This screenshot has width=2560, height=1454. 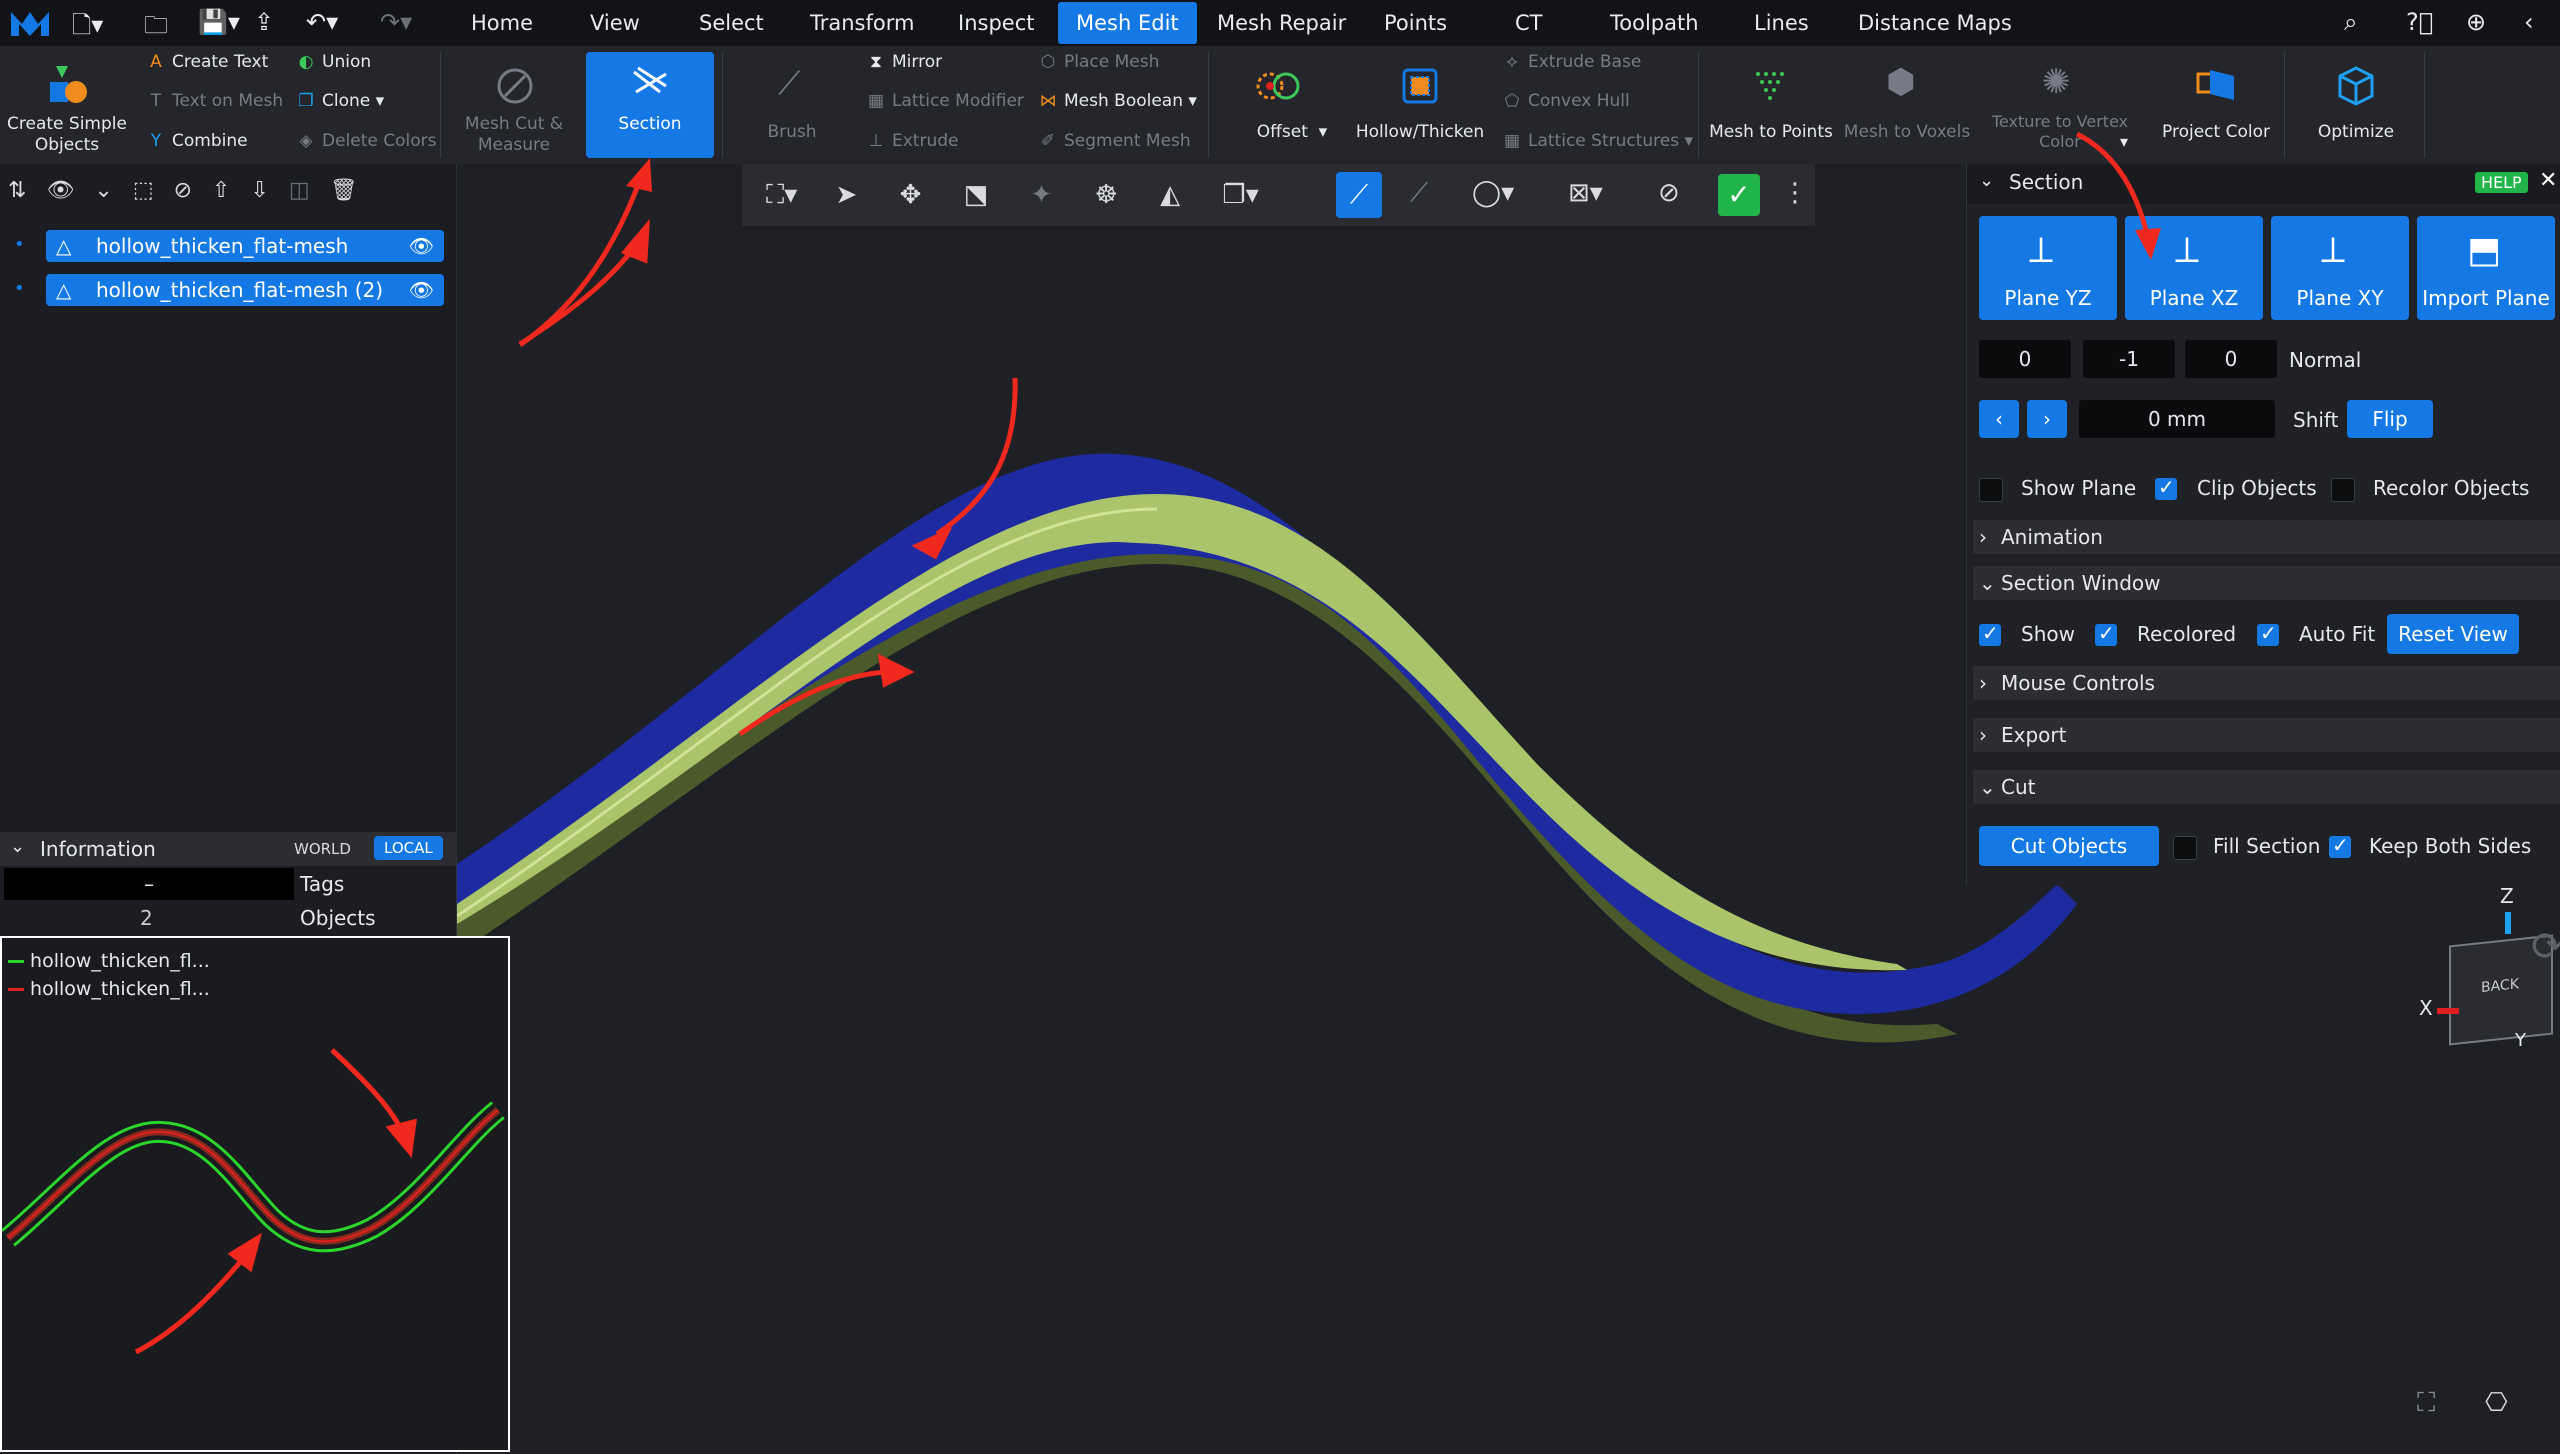 What do you see at coordinates (396, 22) in the screenshot?
I see `redo-icon: ↷▾` at bounding box center [396, 22].